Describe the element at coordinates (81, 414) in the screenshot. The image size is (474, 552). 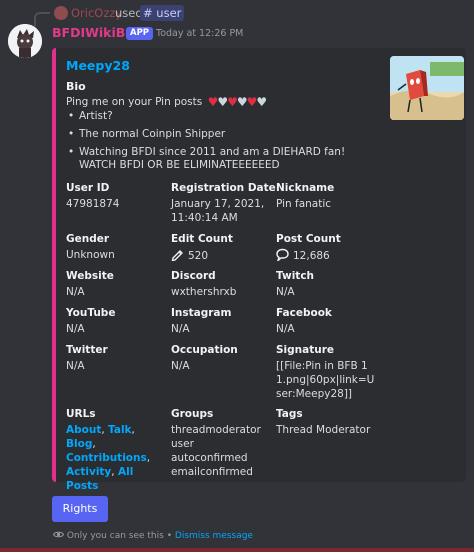
I see `field-name: URLs` at that location.